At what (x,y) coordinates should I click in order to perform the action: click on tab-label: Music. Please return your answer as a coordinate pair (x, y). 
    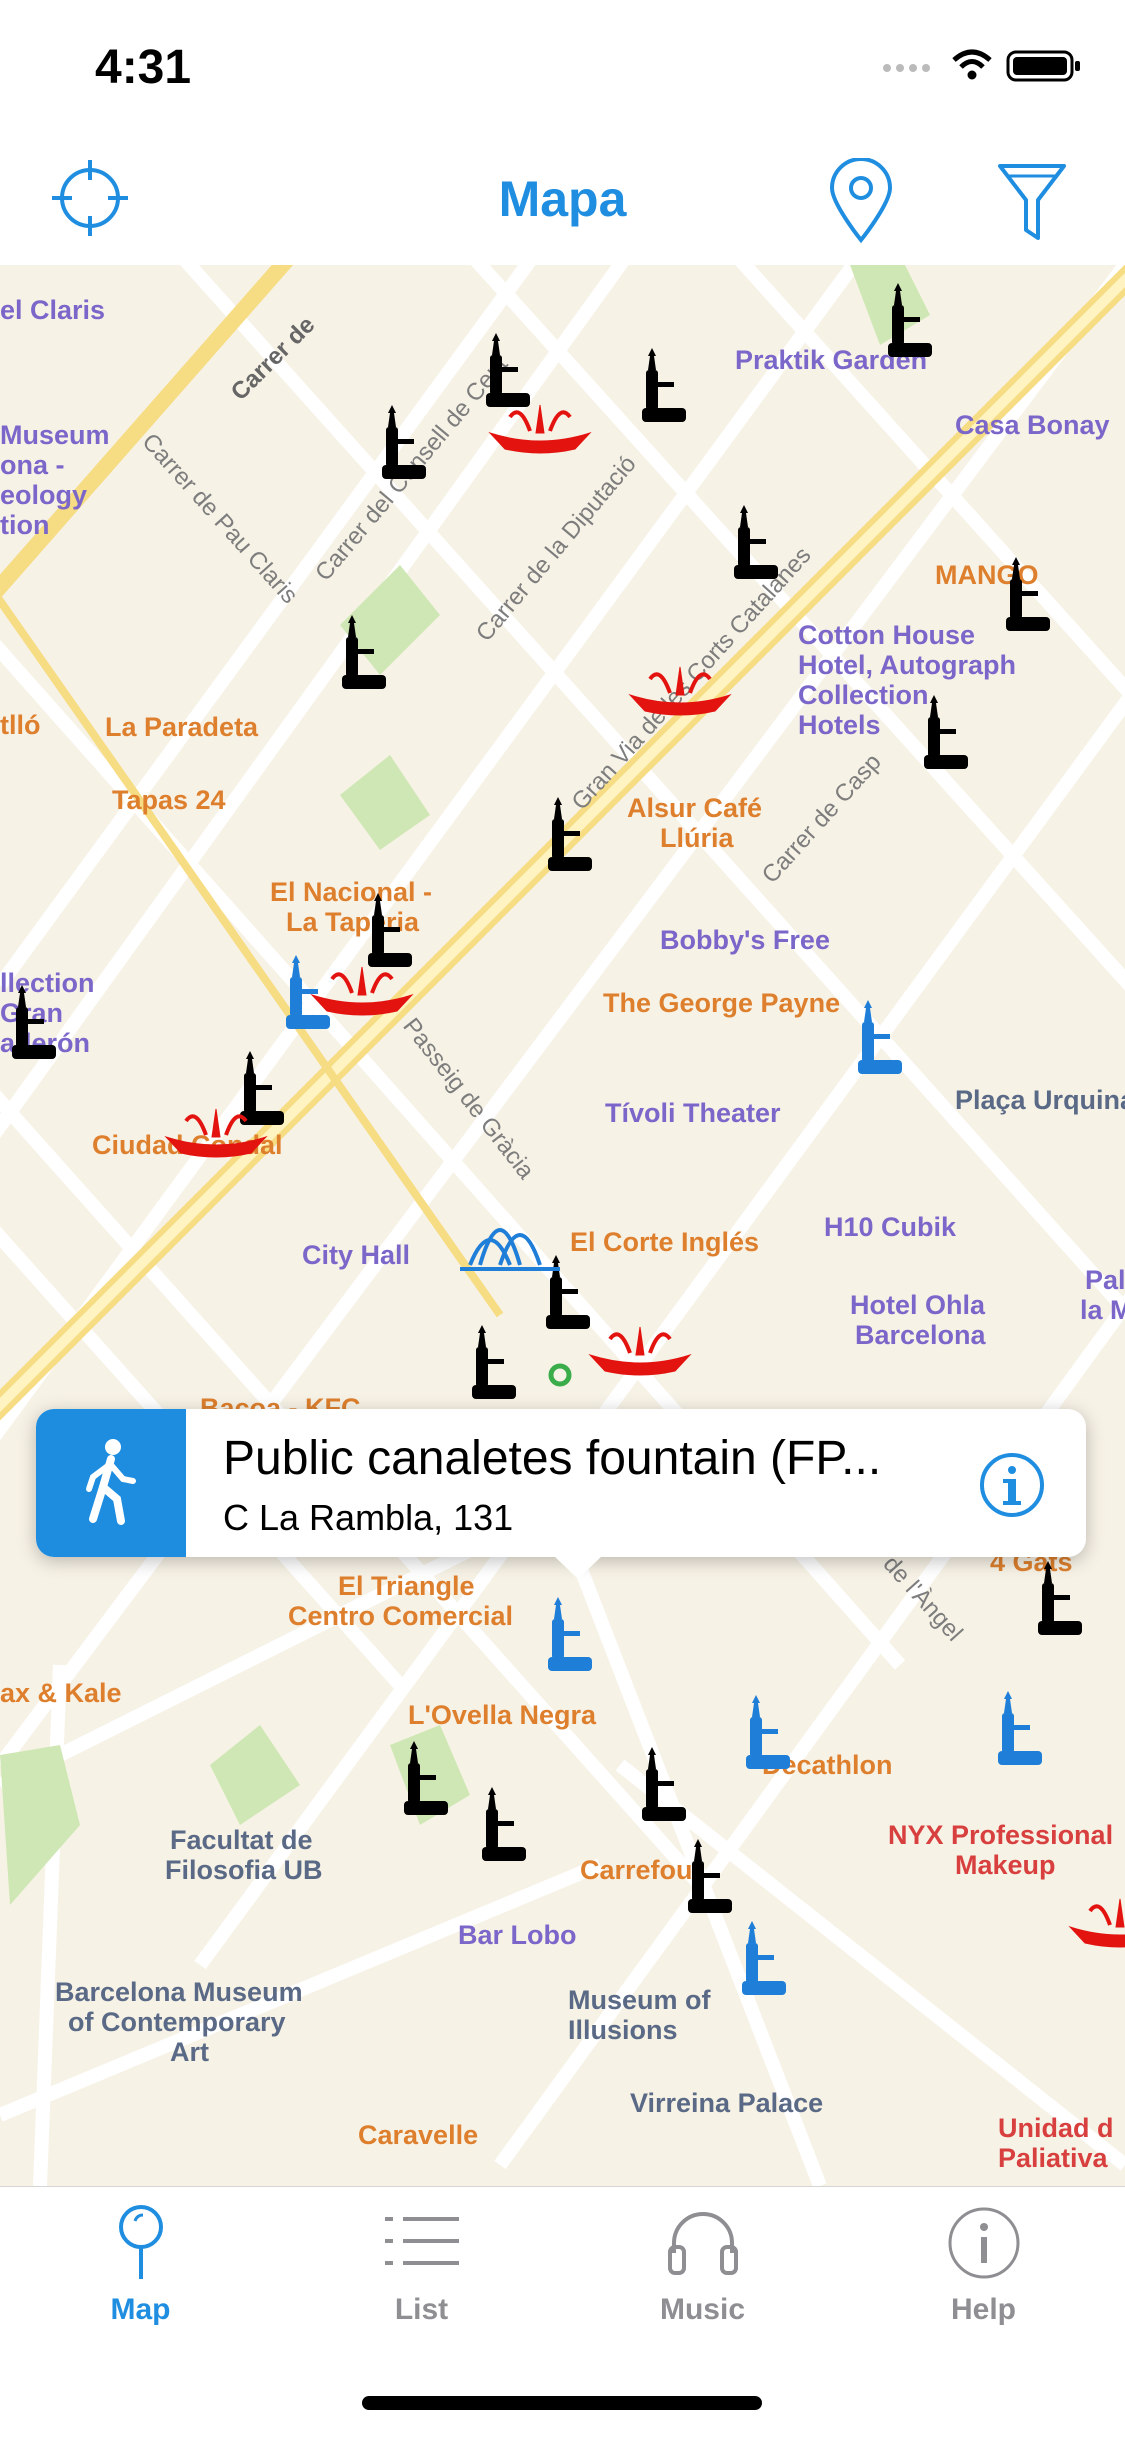
    Looking at the image, I should click on (702, 2309).